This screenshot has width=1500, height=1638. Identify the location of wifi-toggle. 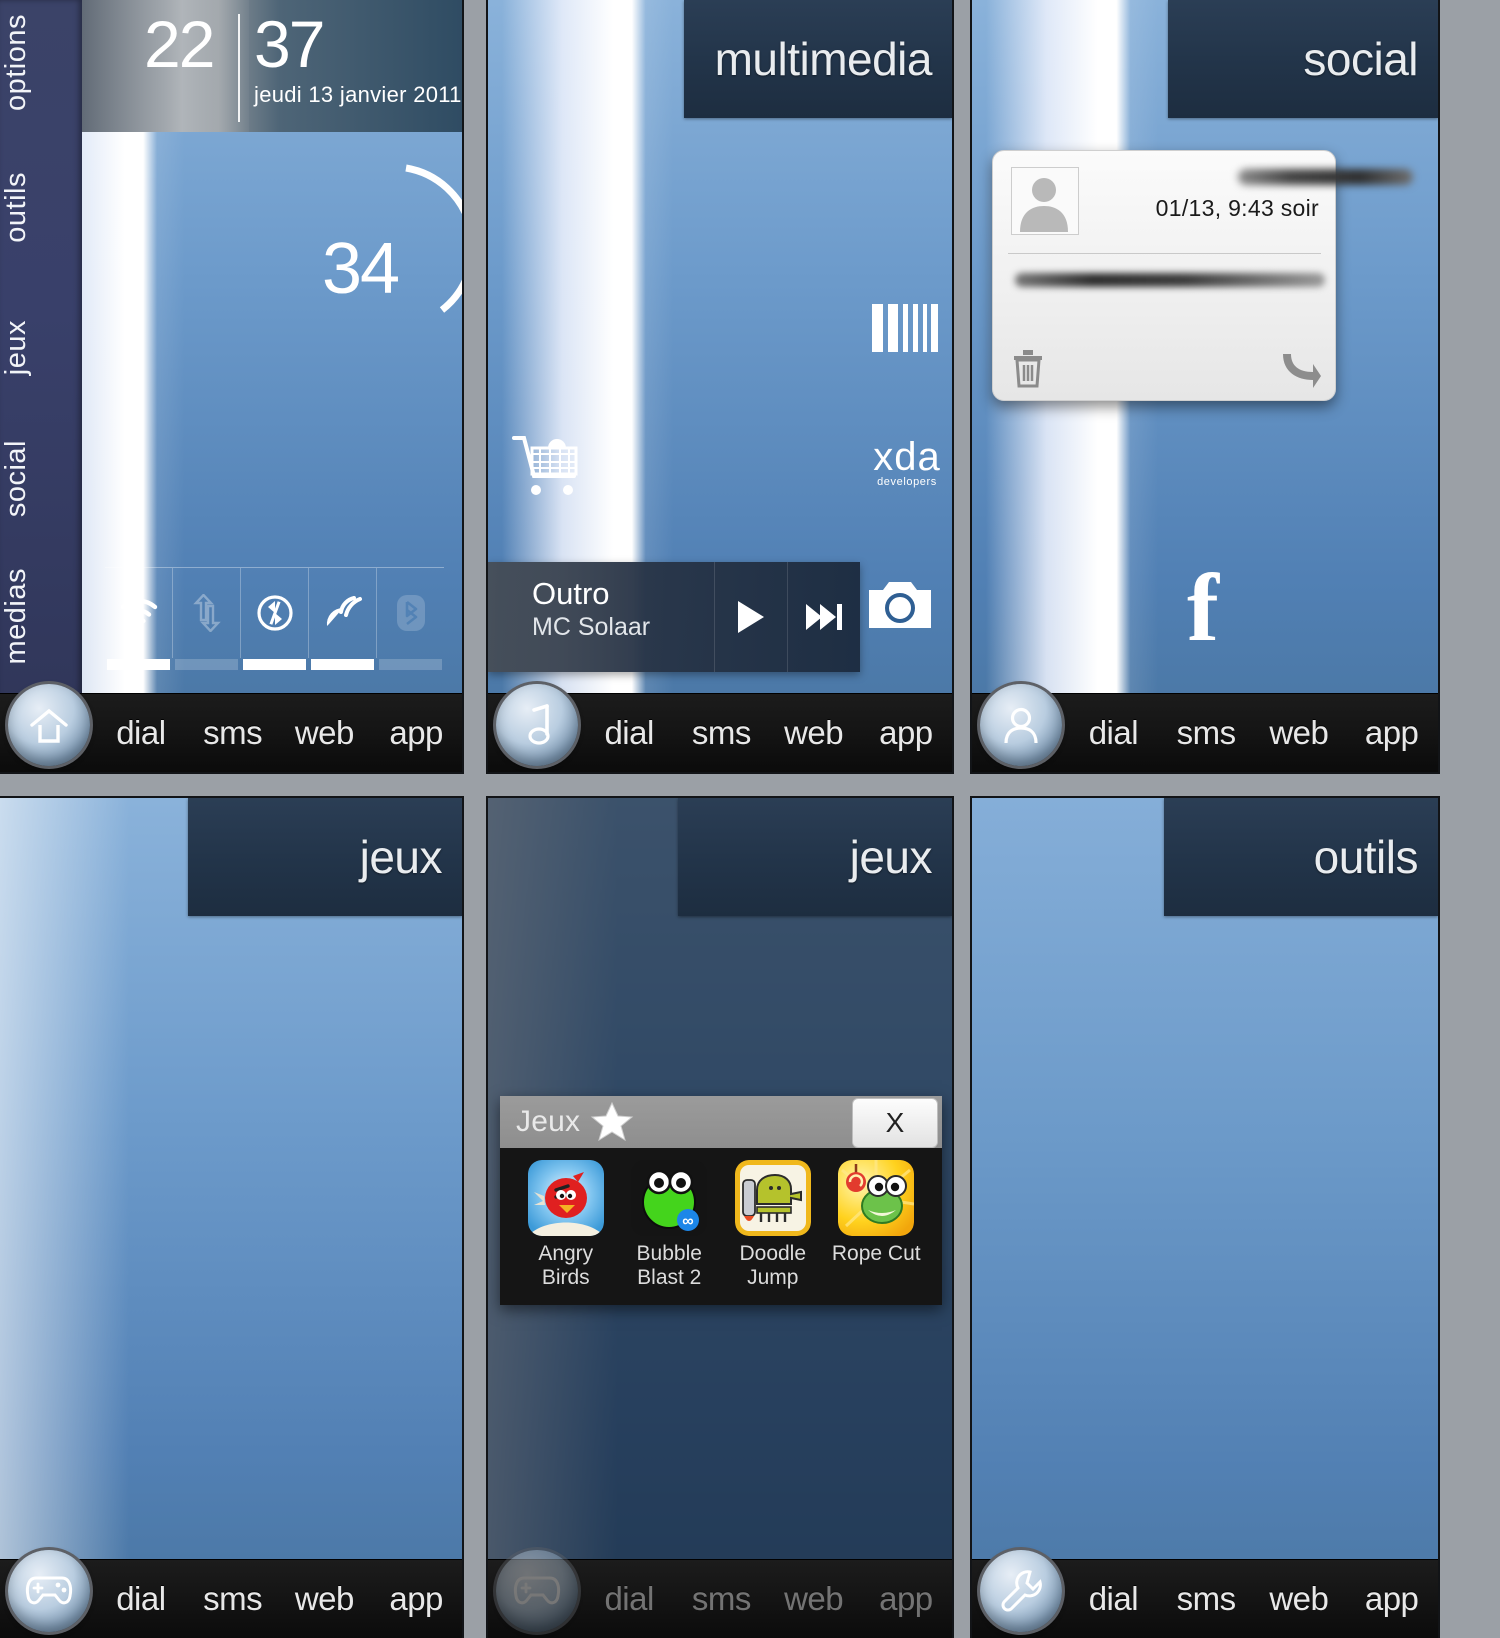
(139, 619).